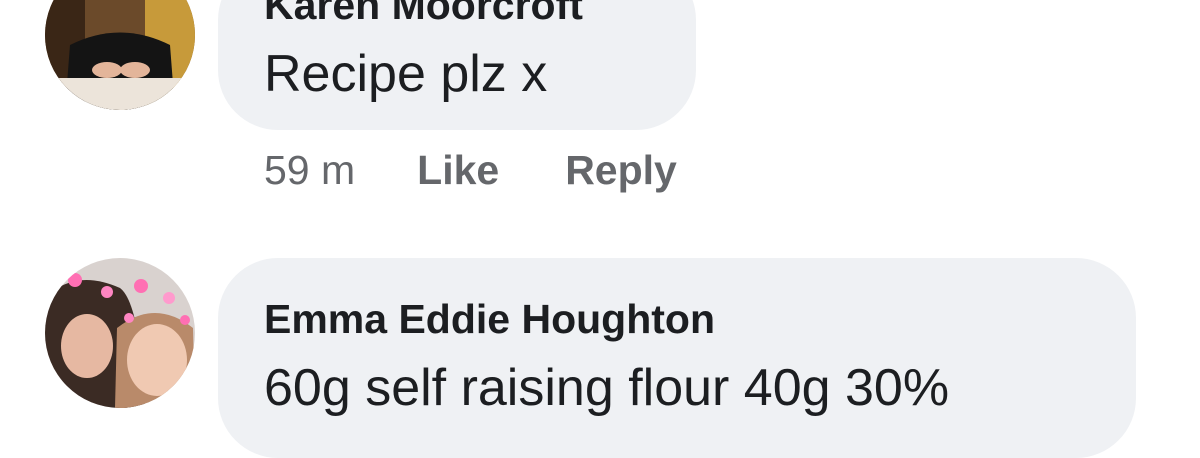 Image resolution: width=1200 pixels, height=458 pixels. I want to click on comment-timestamp: 59 m, so click(309, 170).